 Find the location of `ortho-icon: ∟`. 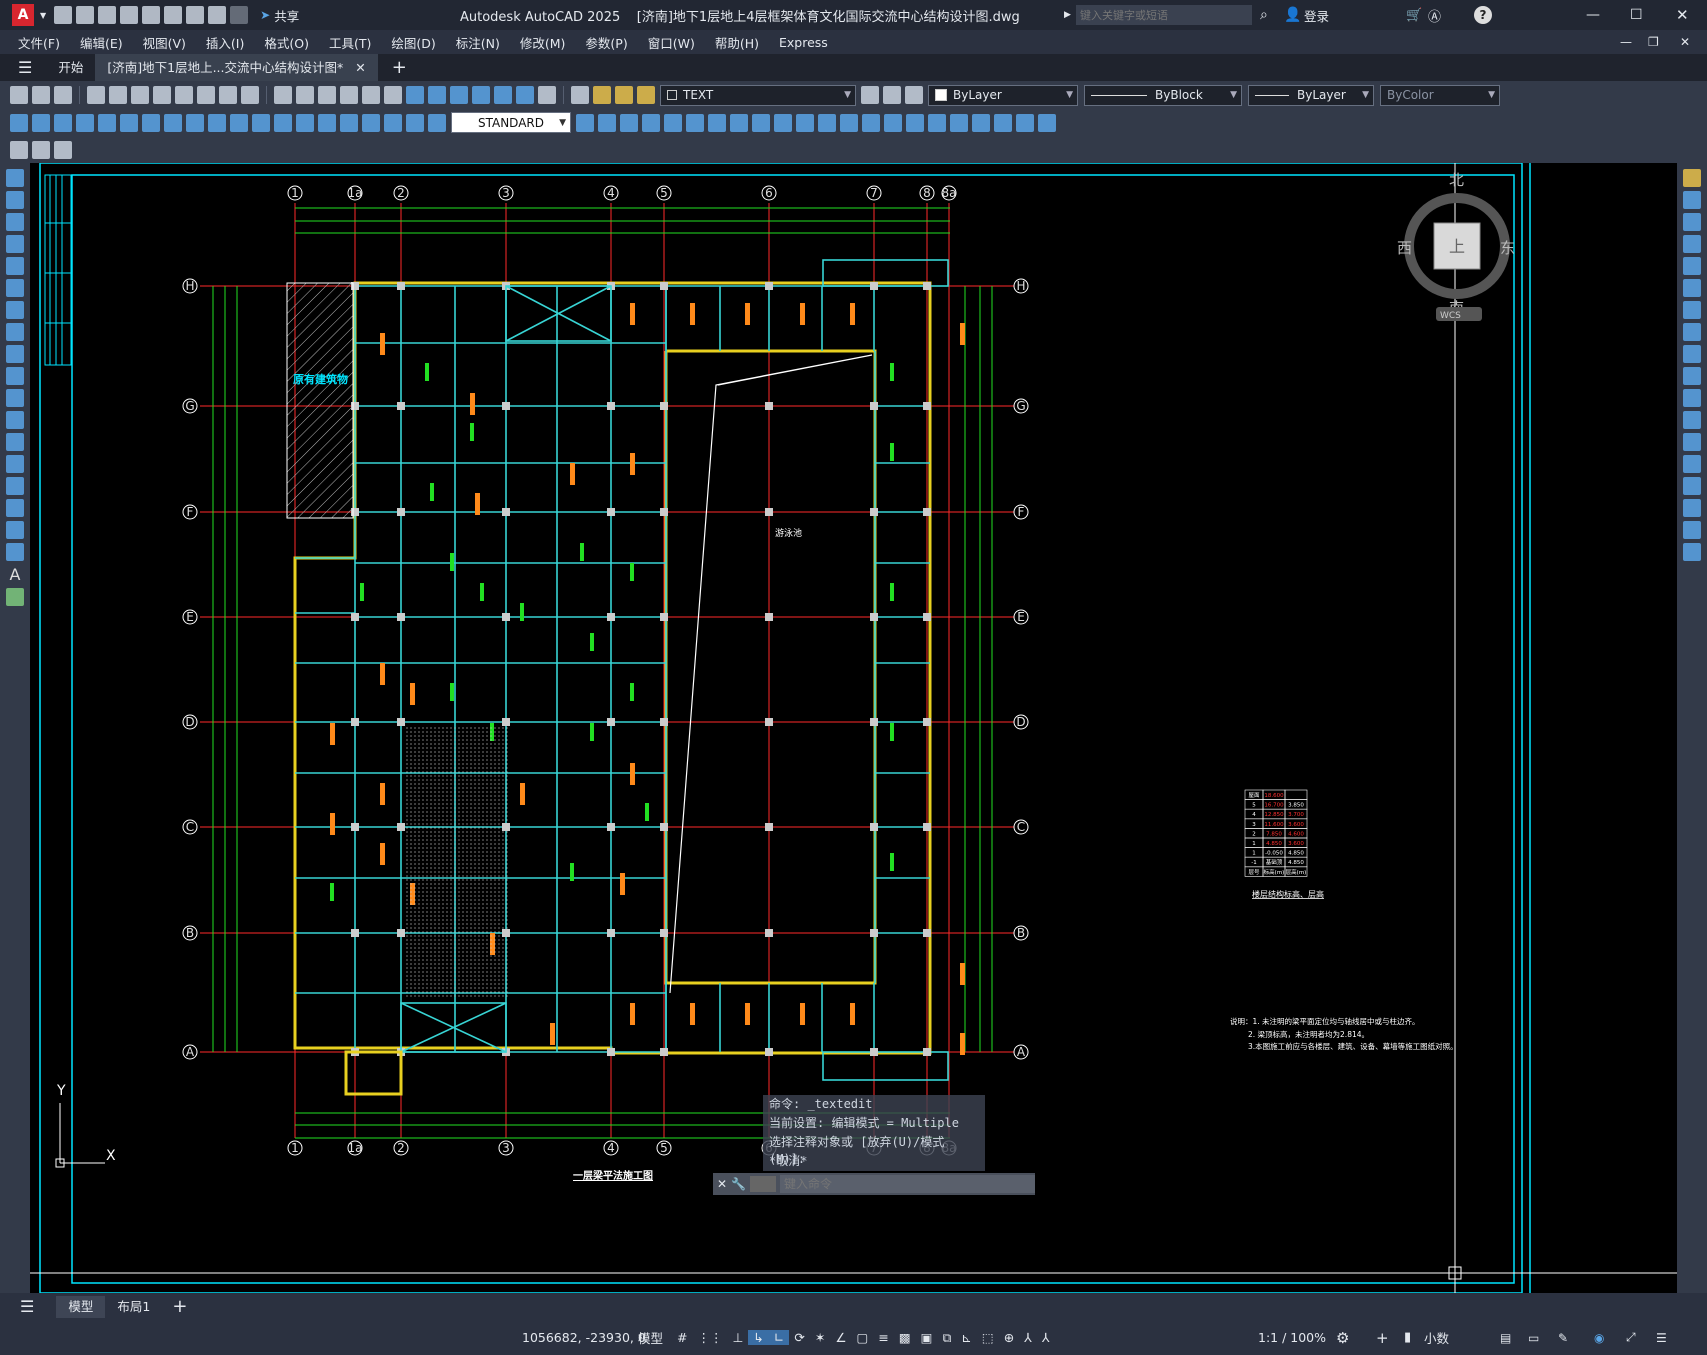

ortho-icon: ∟ is located at coordinates (779, 1337).